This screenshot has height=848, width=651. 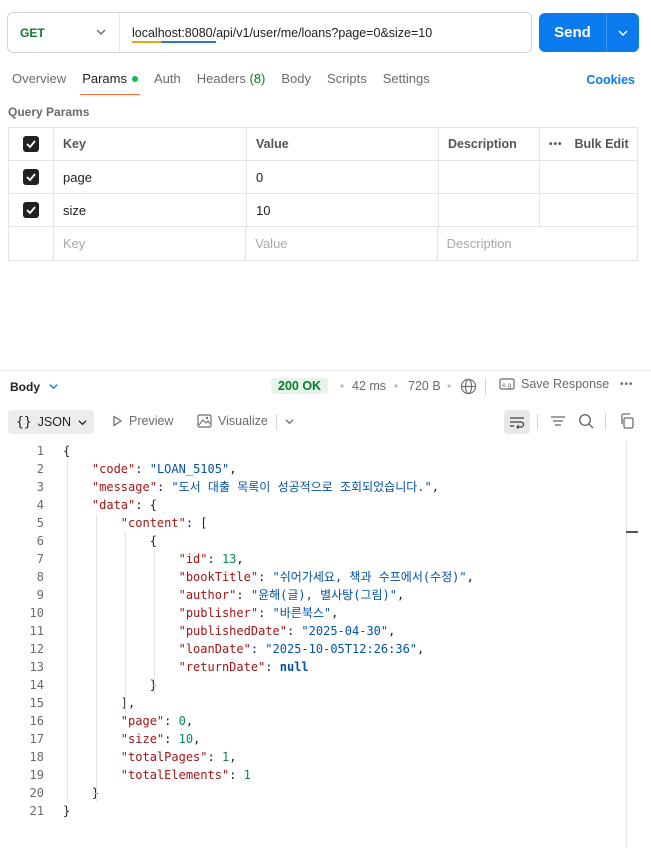 I want to click on code-text: "author": "윤해(글), 별사탕(그림)",, so click(x=291, y=595).